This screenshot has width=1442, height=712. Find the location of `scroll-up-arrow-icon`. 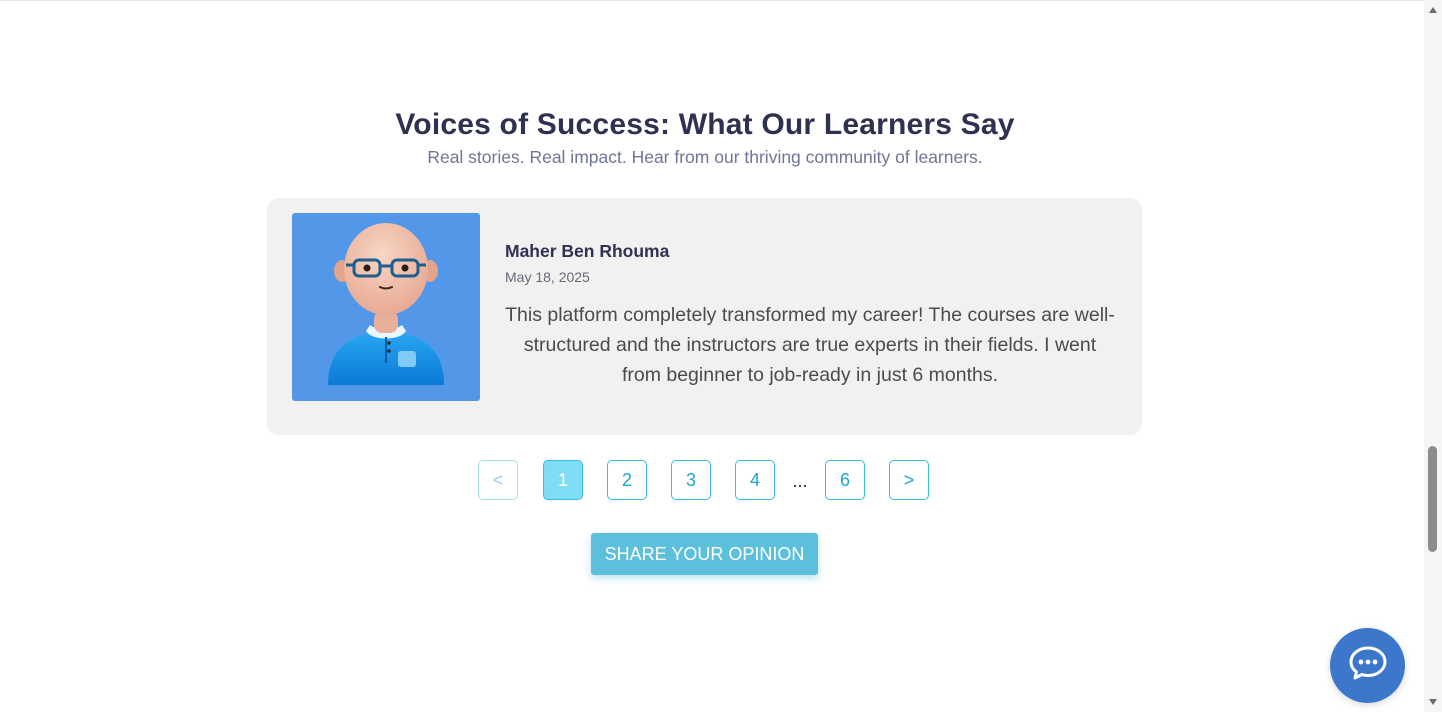

scroll-up-arrow-icon is located at coordinates (1433, 10).